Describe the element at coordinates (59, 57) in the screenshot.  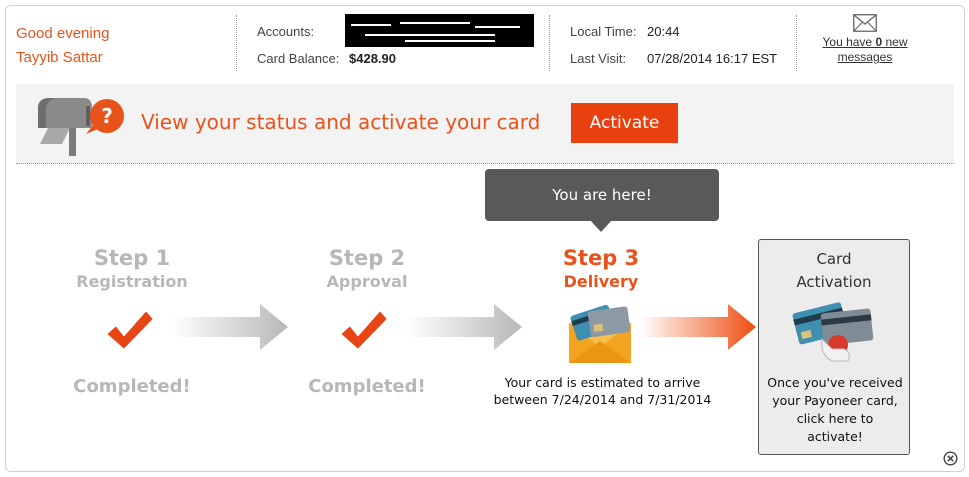
I see `user-name: Tayyib Sattar` at that location.